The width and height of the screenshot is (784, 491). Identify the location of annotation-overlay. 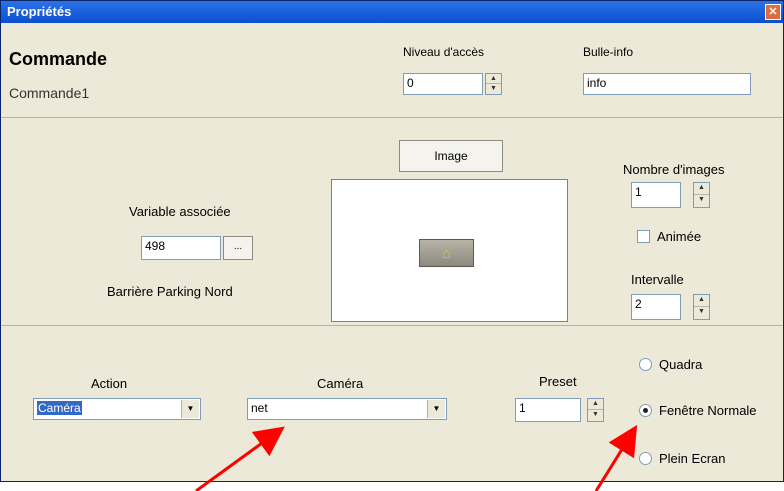
(416, 457).